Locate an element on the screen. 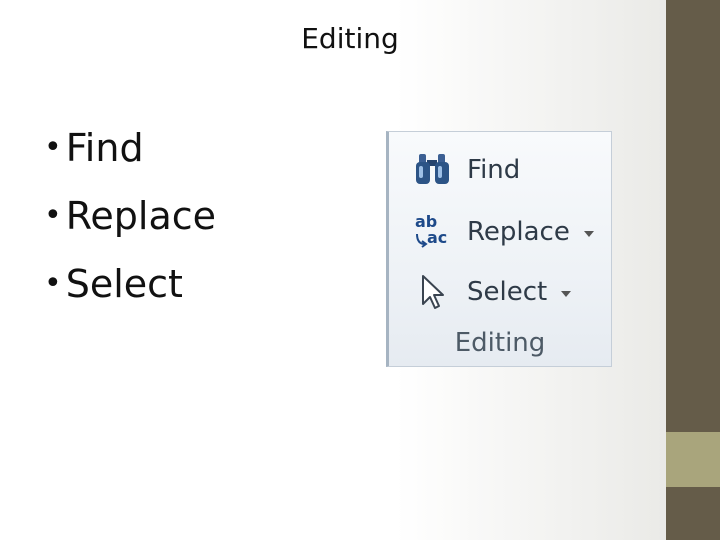 This screenshot has width=720, height=540. replace-button: ab ac Replace is located at coordinates (503, 232).